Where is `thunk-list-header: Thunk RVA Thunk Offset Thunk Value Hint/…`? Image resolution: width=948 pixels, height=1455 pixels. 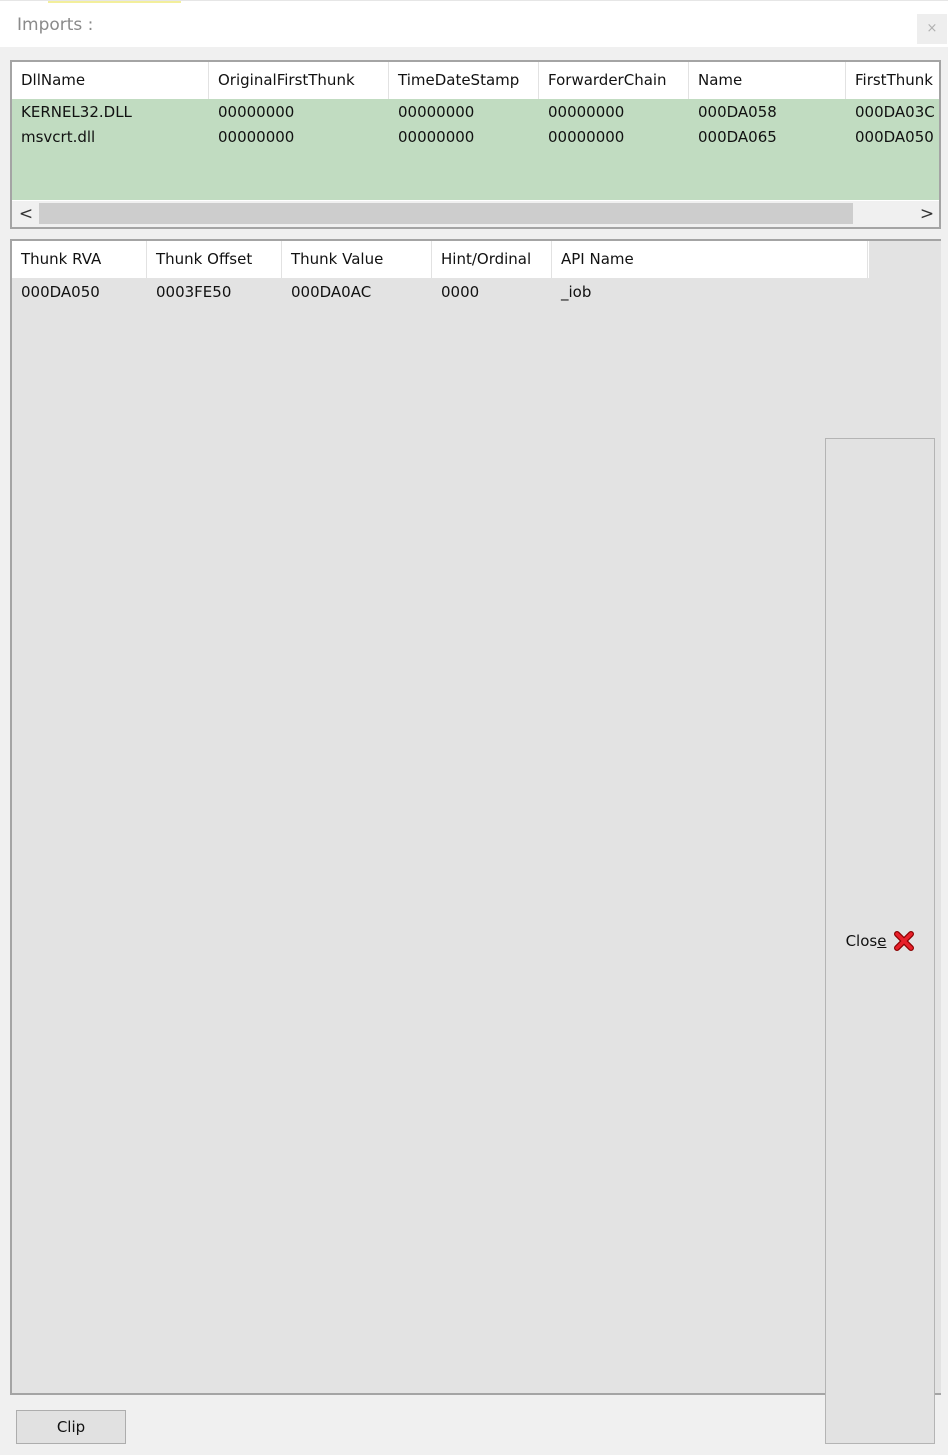
thunk-list-header: Thunk RVA Thunk Offset Thunk Value Hint/… is located at coordinates (440, 259).